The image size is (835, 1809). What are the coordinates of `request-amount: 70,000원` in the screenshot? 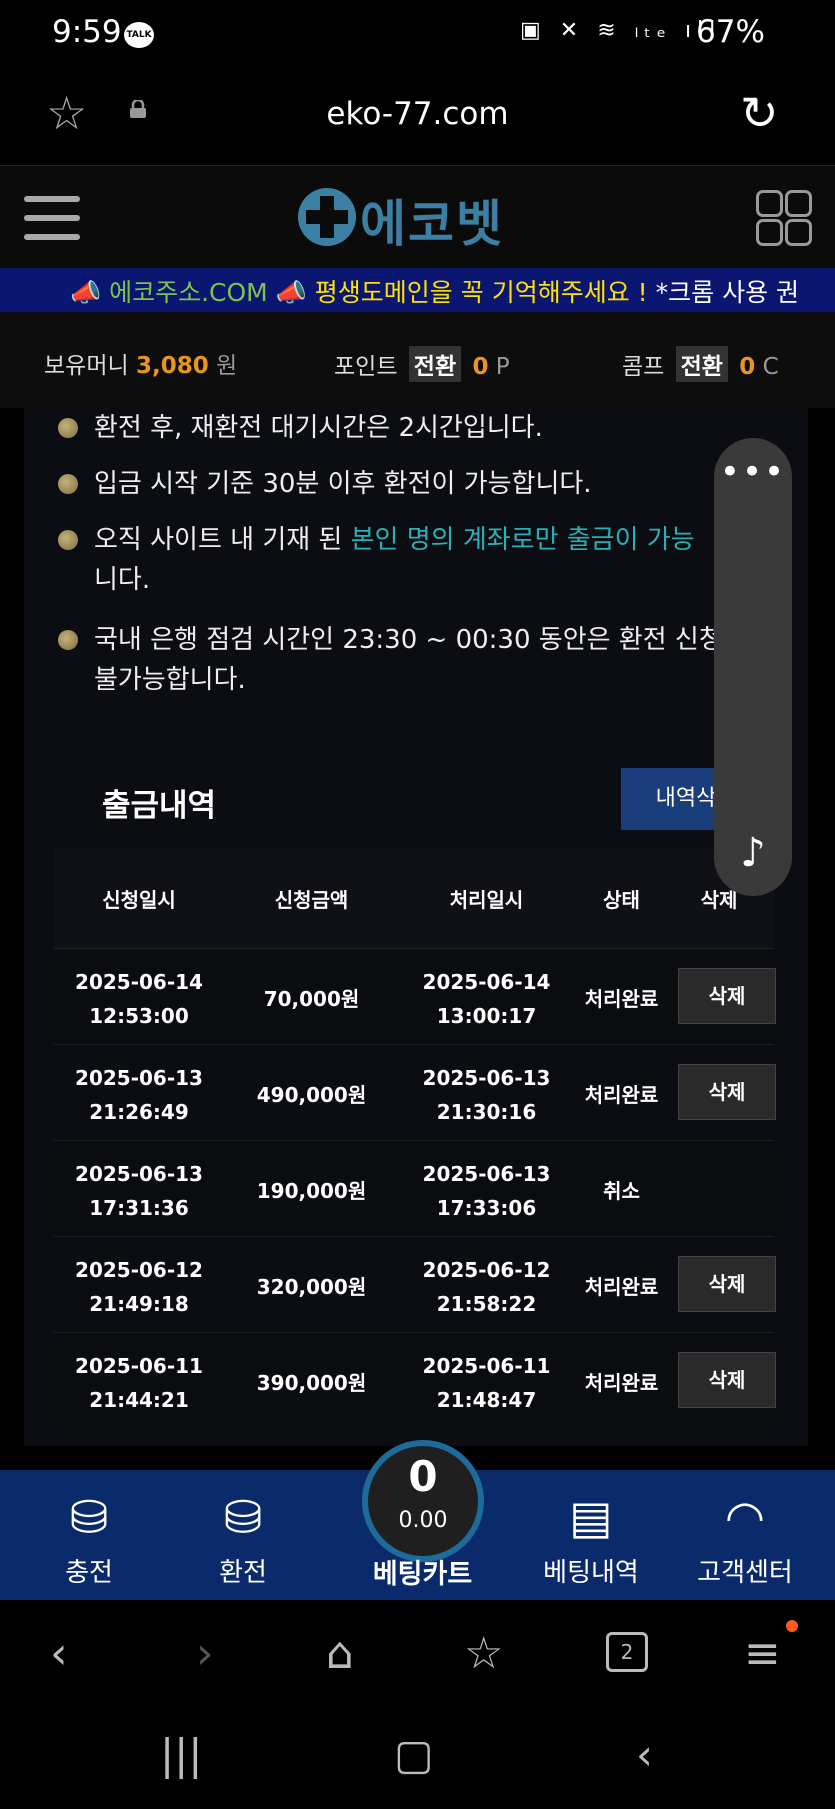 It's located at (311, 999).